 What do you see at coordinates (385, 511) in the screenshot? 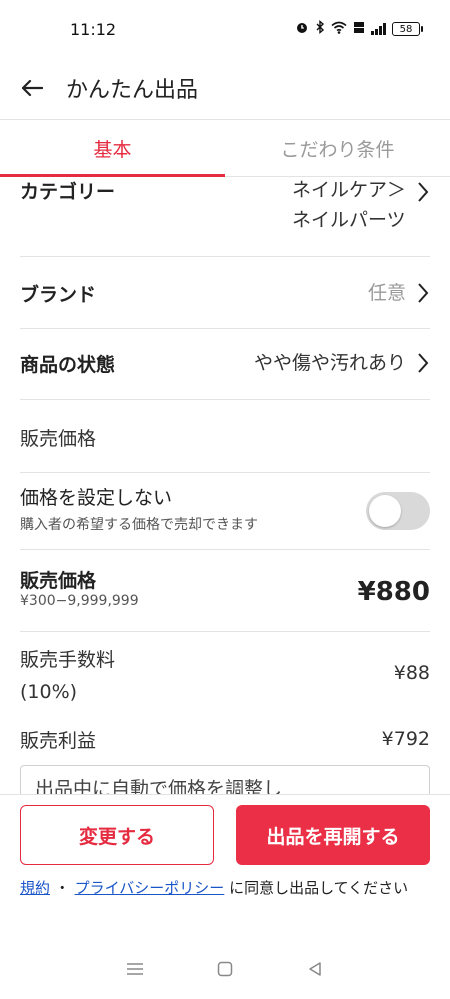
I see `toggle-knob` at bounding box center [385, 511].